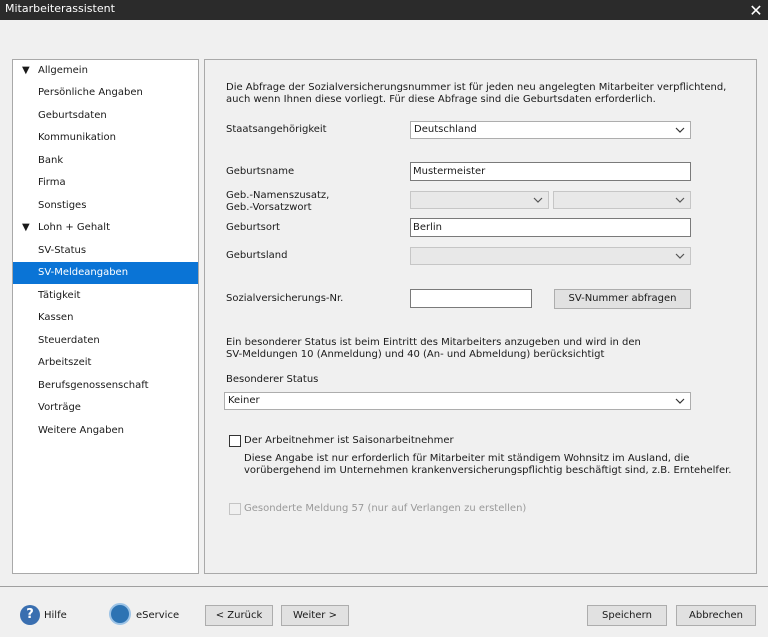 Image resolution: width=768 pixels, height=637 pixels. I want to click on vorsatzwort-select, so click(622, 200).